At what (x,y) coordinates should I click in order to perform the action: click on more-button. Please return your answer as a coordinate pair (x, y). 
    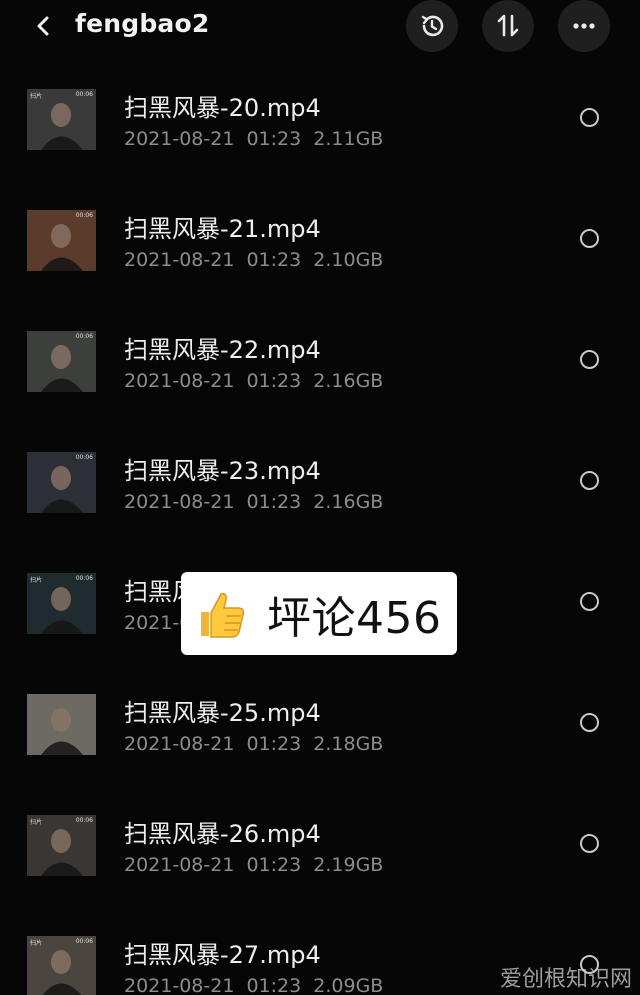
    Looking at the image, I should click on (584, 26).